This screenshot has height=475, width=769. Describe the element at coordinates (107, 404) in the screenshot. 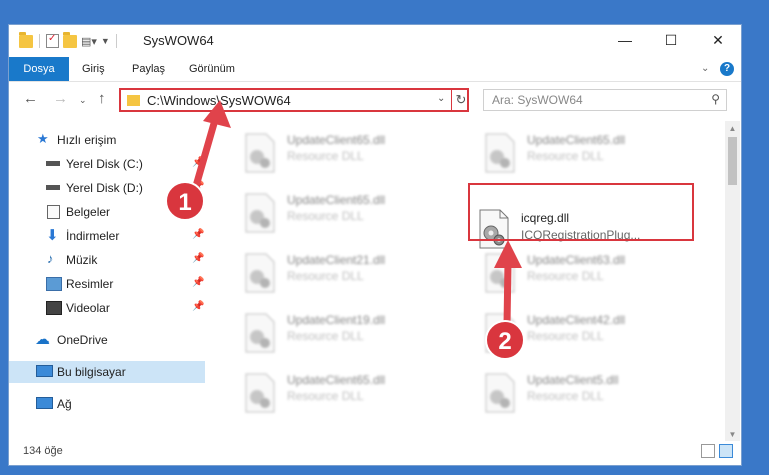

I see `nav-item-network: Ağ` at that location.